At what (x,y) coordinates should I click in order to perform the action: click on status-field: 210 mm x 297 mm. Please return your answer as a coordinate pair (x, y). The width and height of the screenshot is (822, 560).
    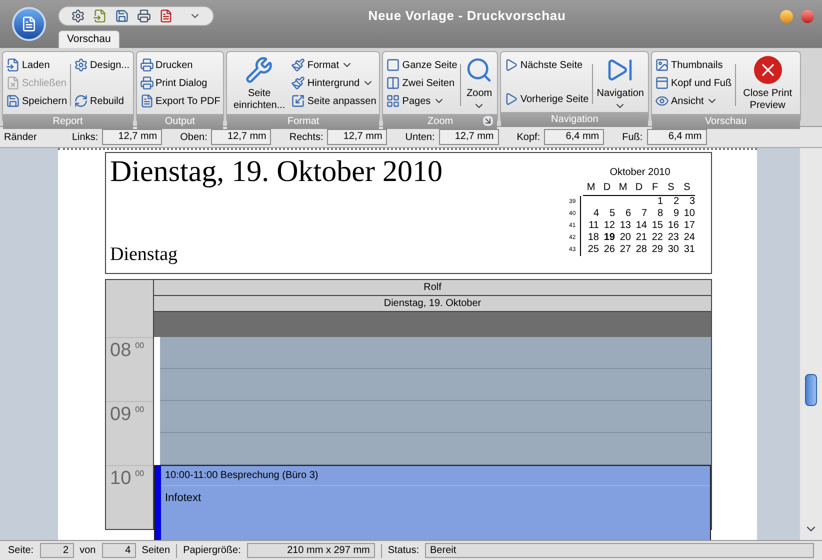
    Looking at the image, I should click on (310, 550).